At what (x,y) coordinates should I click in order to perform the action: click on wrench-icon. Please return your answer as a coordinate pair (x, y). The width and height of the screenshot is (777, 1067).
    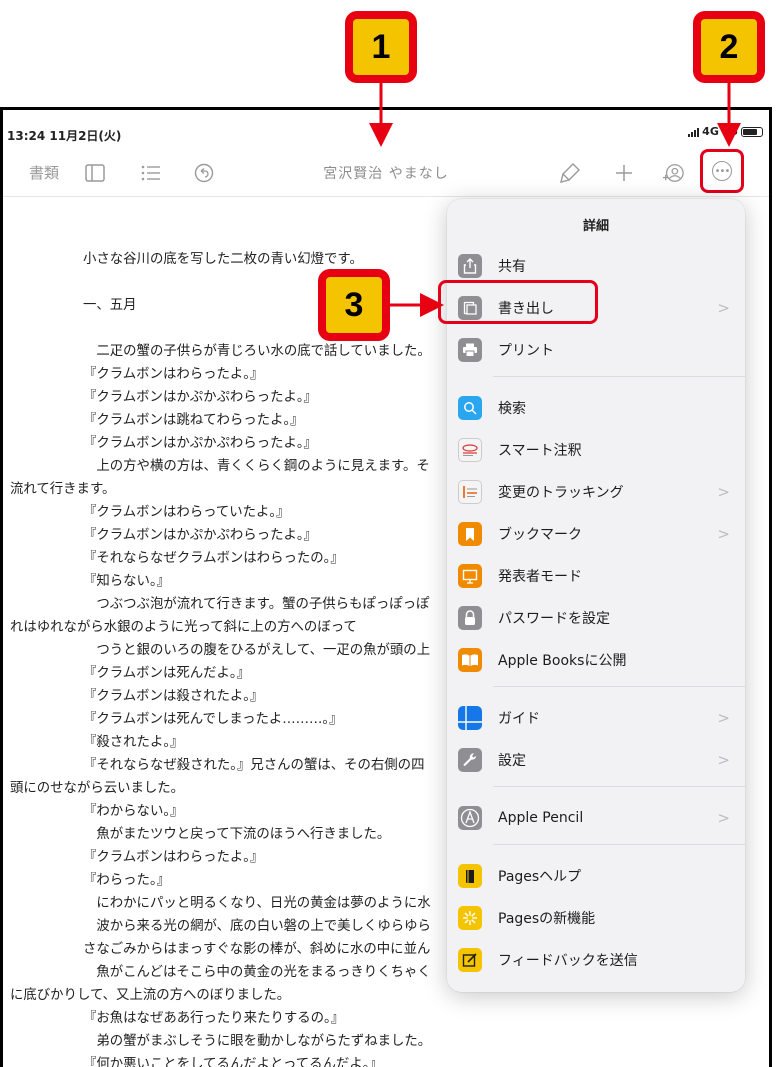
    Looking at the image, I should click on (470, 760).